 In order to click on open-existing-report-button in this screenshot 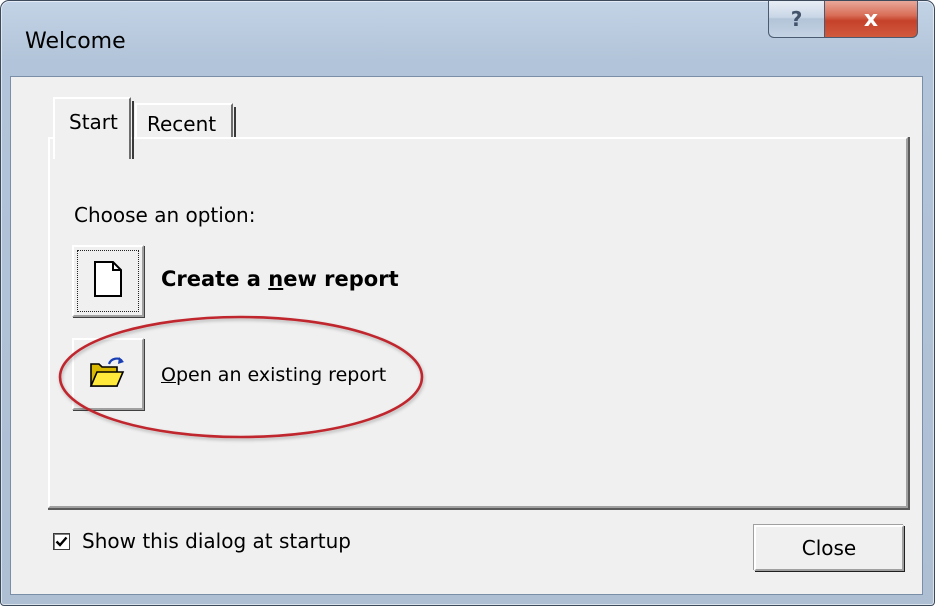, I will do `click(108, 374)`.